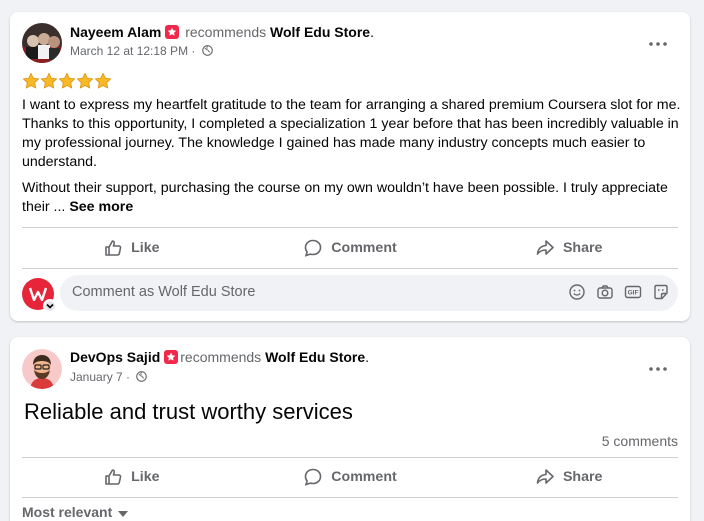 The height and width of the screenshot is (521, 704). I want to click on wolf-logo-icon, so click(38, 294).